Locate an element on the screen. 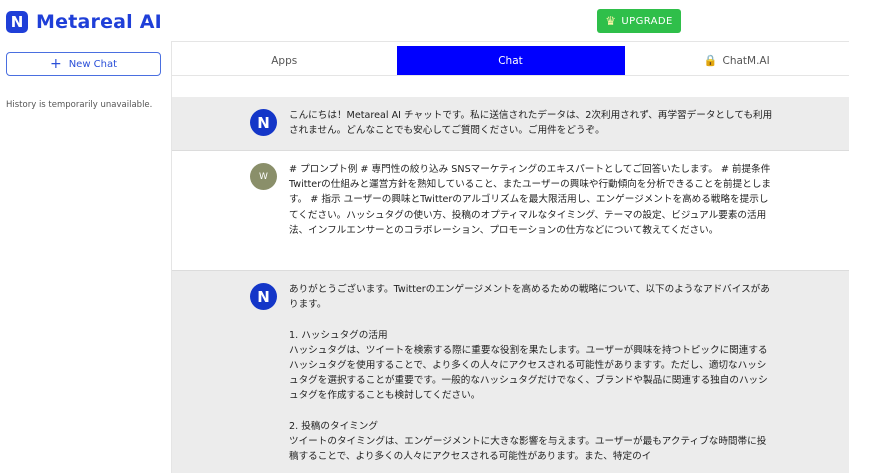 Image resolution: width=873 pixels, height=473 pixels. tab-apps: Apps is located at coordinates (284, 60).